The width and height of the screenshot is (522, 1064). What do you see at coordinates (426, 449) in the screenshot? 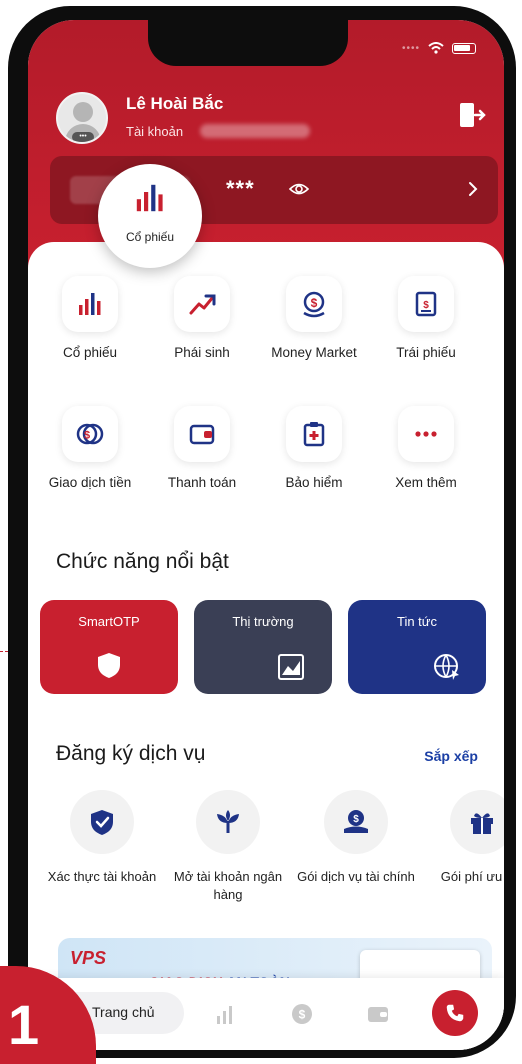
I see `menu-item-more: Xem thêm` at bounding box center [426, 449].